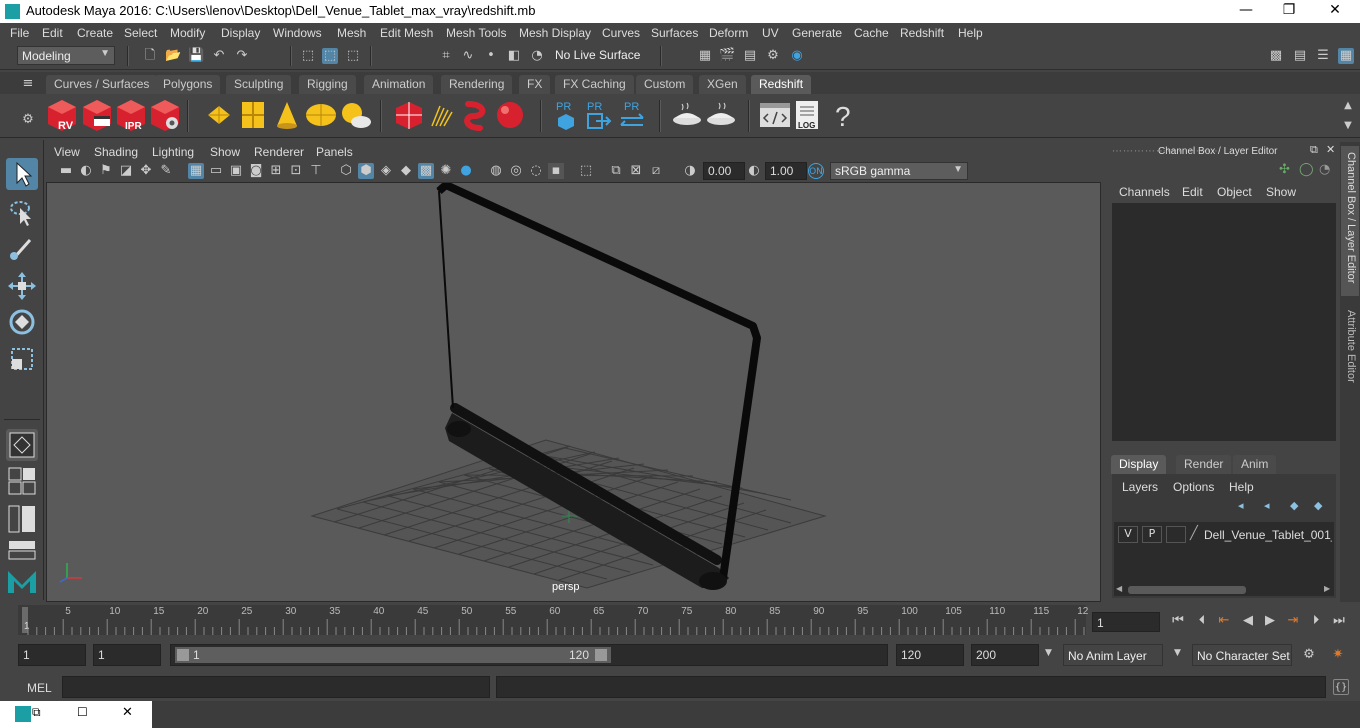  What do you see at coordinates (256, 171) in the screenshot?
I see `gate-mask-icon: ◙` at bounding box center [256, 171].